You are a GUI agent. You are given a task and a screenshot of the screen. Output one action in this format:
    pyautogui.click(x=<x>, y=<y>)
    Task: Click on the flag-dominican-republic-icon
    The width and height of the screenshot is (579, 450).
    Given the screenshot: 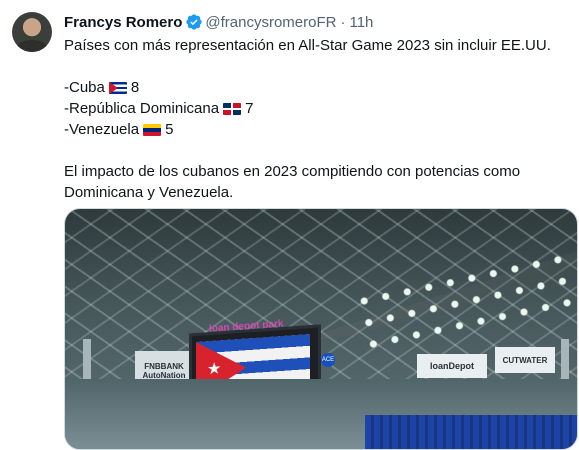 What is the action you would take?
    pyautogui.click(x=232, y=109)
    